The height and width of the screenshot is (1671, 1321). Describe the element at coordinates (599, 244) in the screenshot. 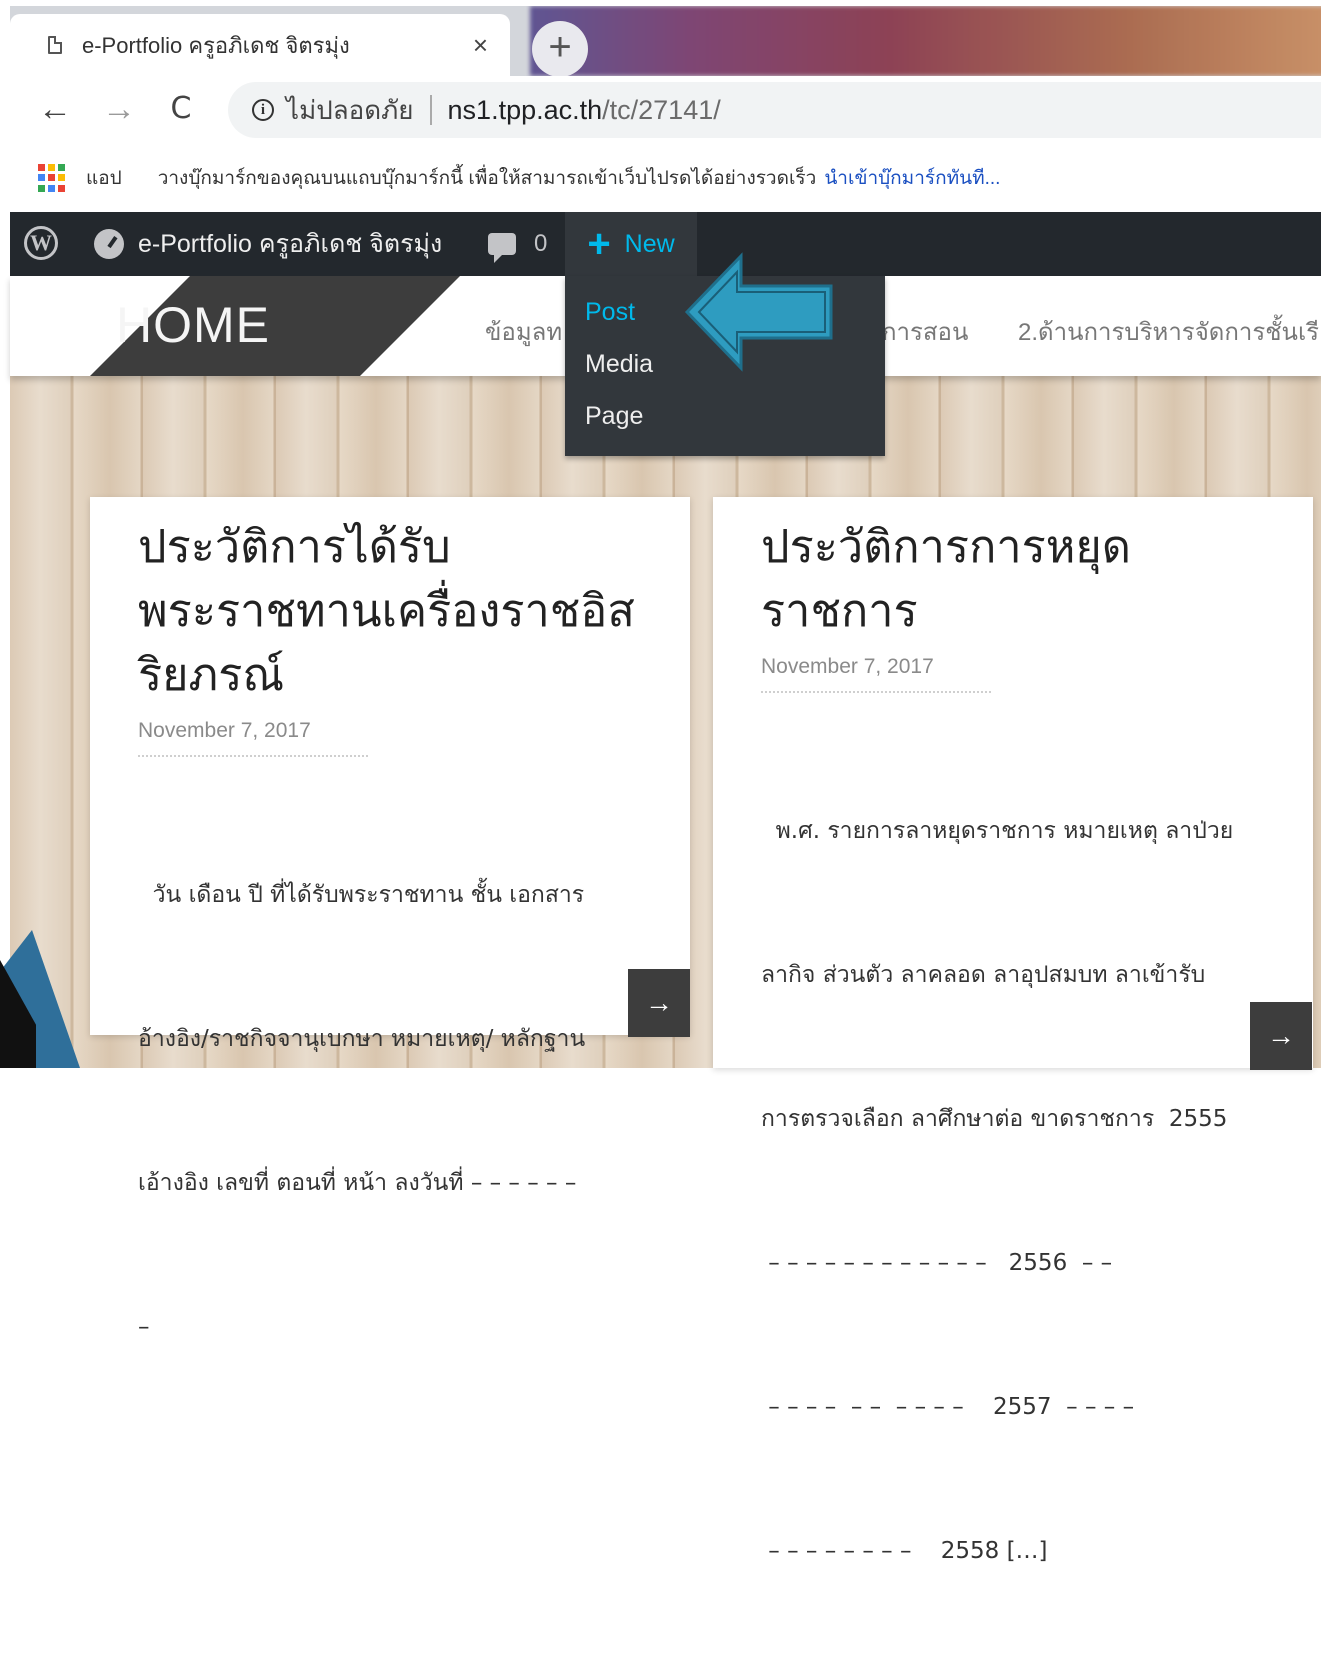

I see `plus-icon: +` at that location.